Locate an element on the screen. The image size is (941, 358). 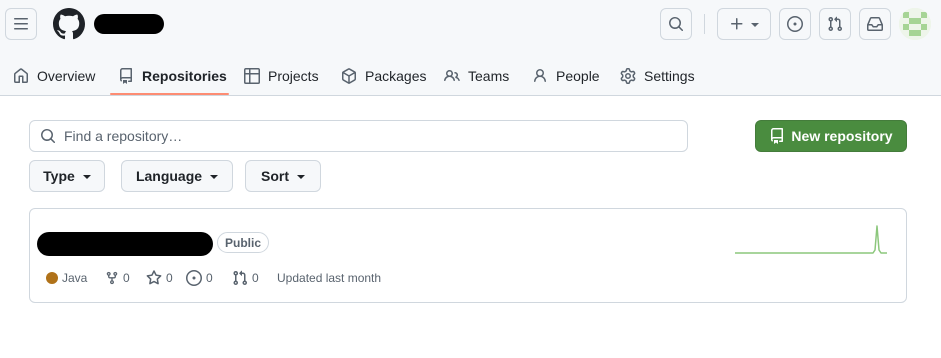
inbox-icon is located at coordinates (875, 24).